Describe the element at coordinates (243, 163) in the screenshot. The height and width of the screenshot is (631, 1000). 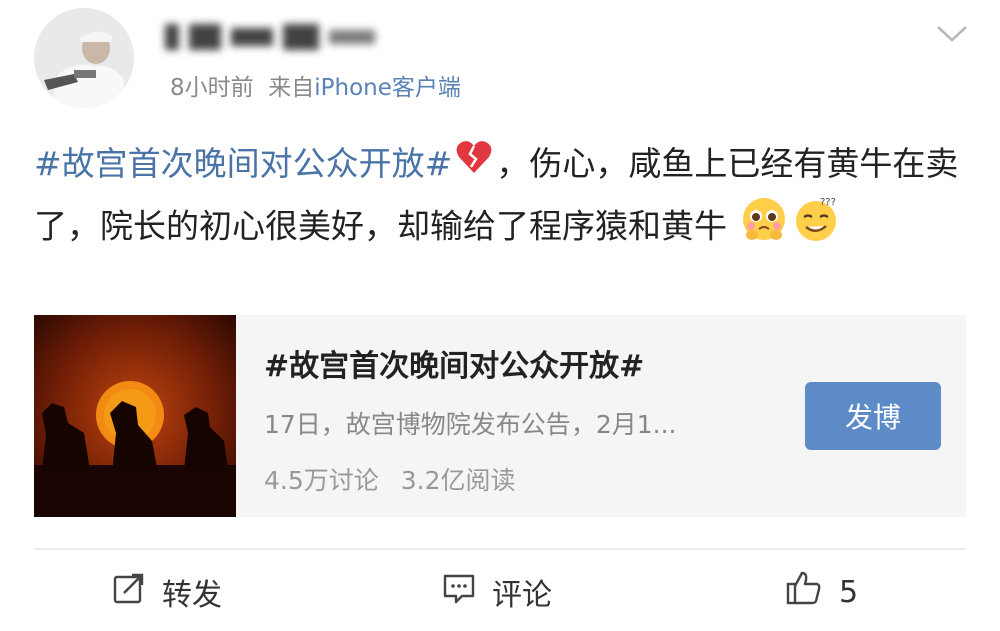
I see `topic-link: #故宫首次晚间对公众开放#` at that location.